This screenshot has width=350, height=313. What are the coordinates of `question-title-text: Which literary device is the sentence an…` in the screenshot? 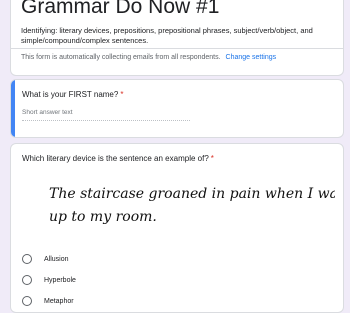 It's located at (115, 158).